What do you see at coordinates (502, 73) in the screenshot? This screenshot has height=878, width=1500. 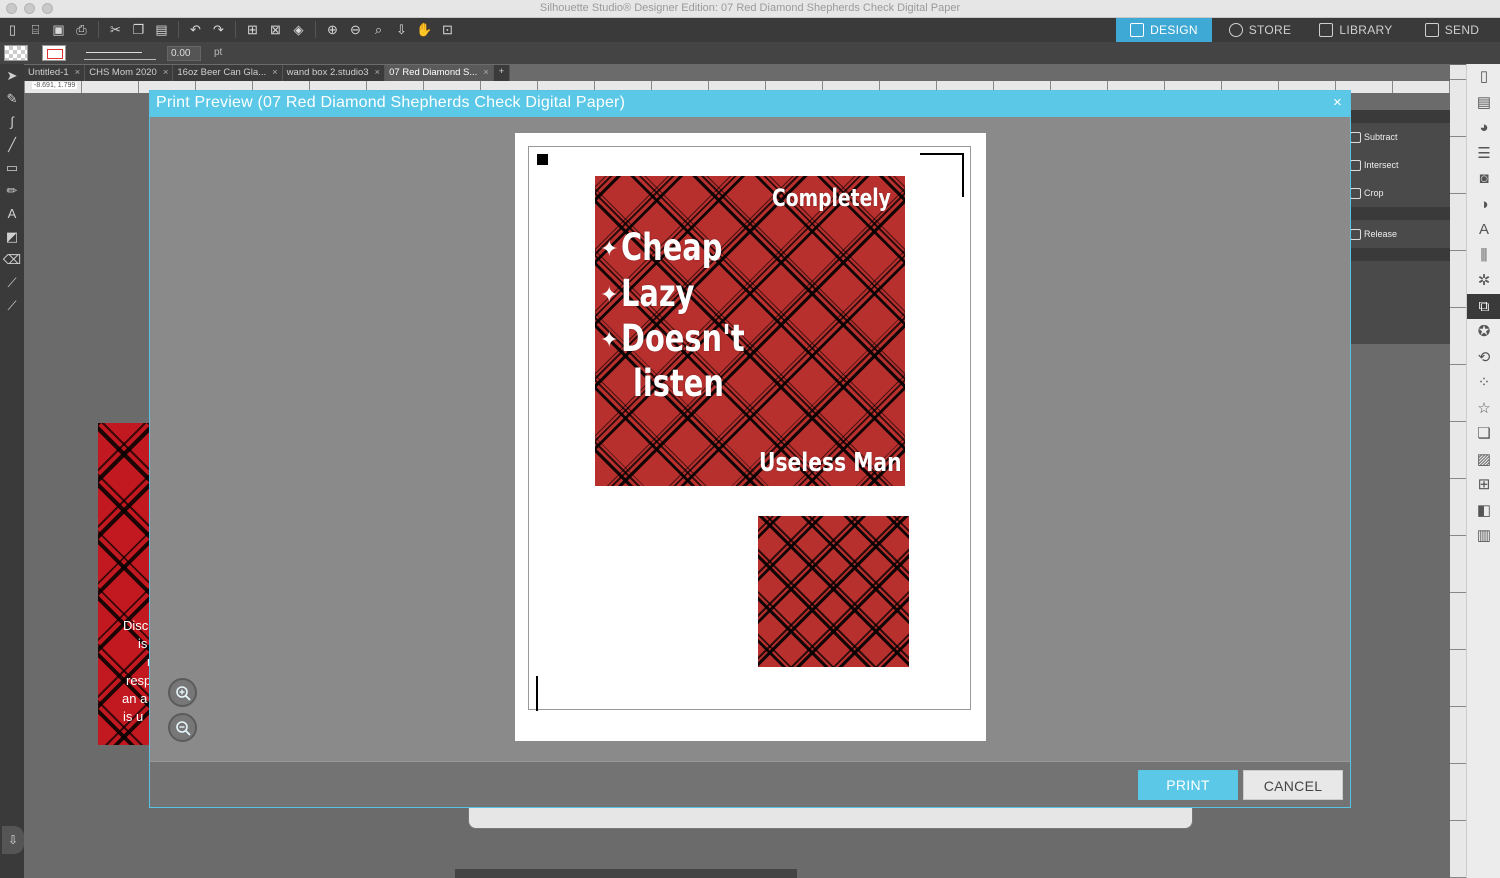 I see `new-tab-button: +` at bounding box center [502, 73].